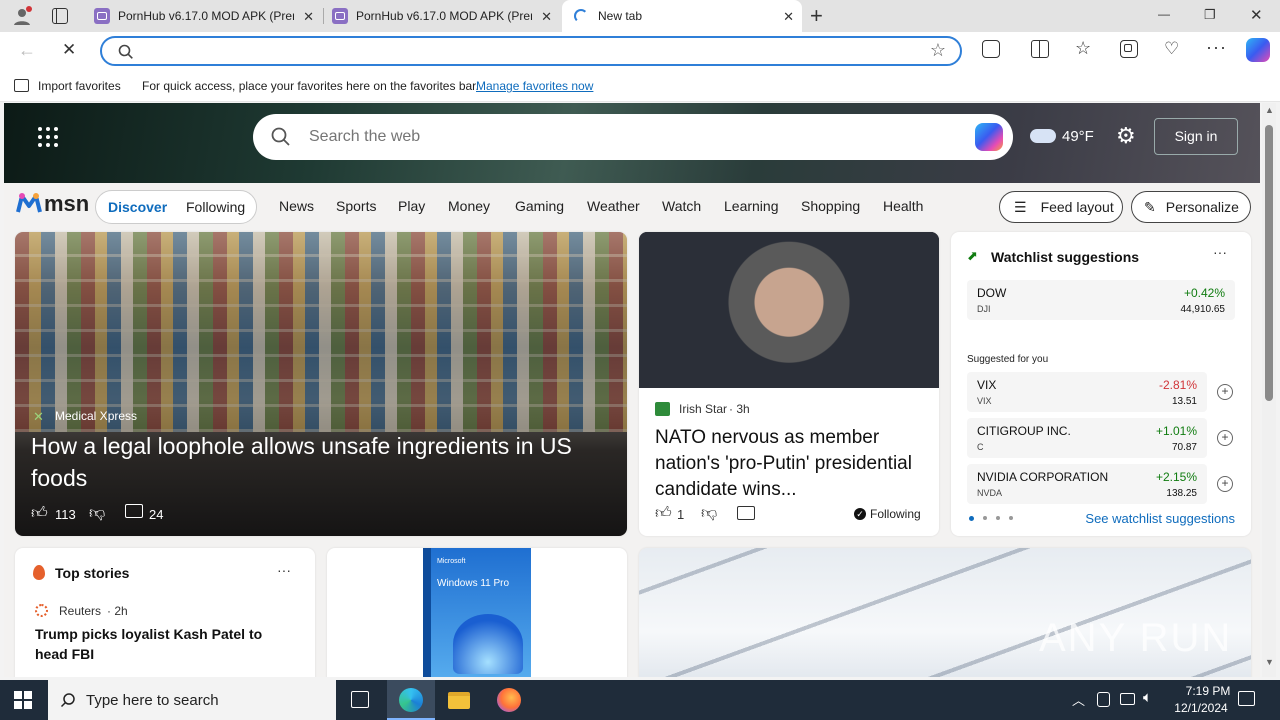 Image resolution: width=1280 pixels, height=720 pixels. I want to click on edge-taskbar-icon, so click(411, 700).